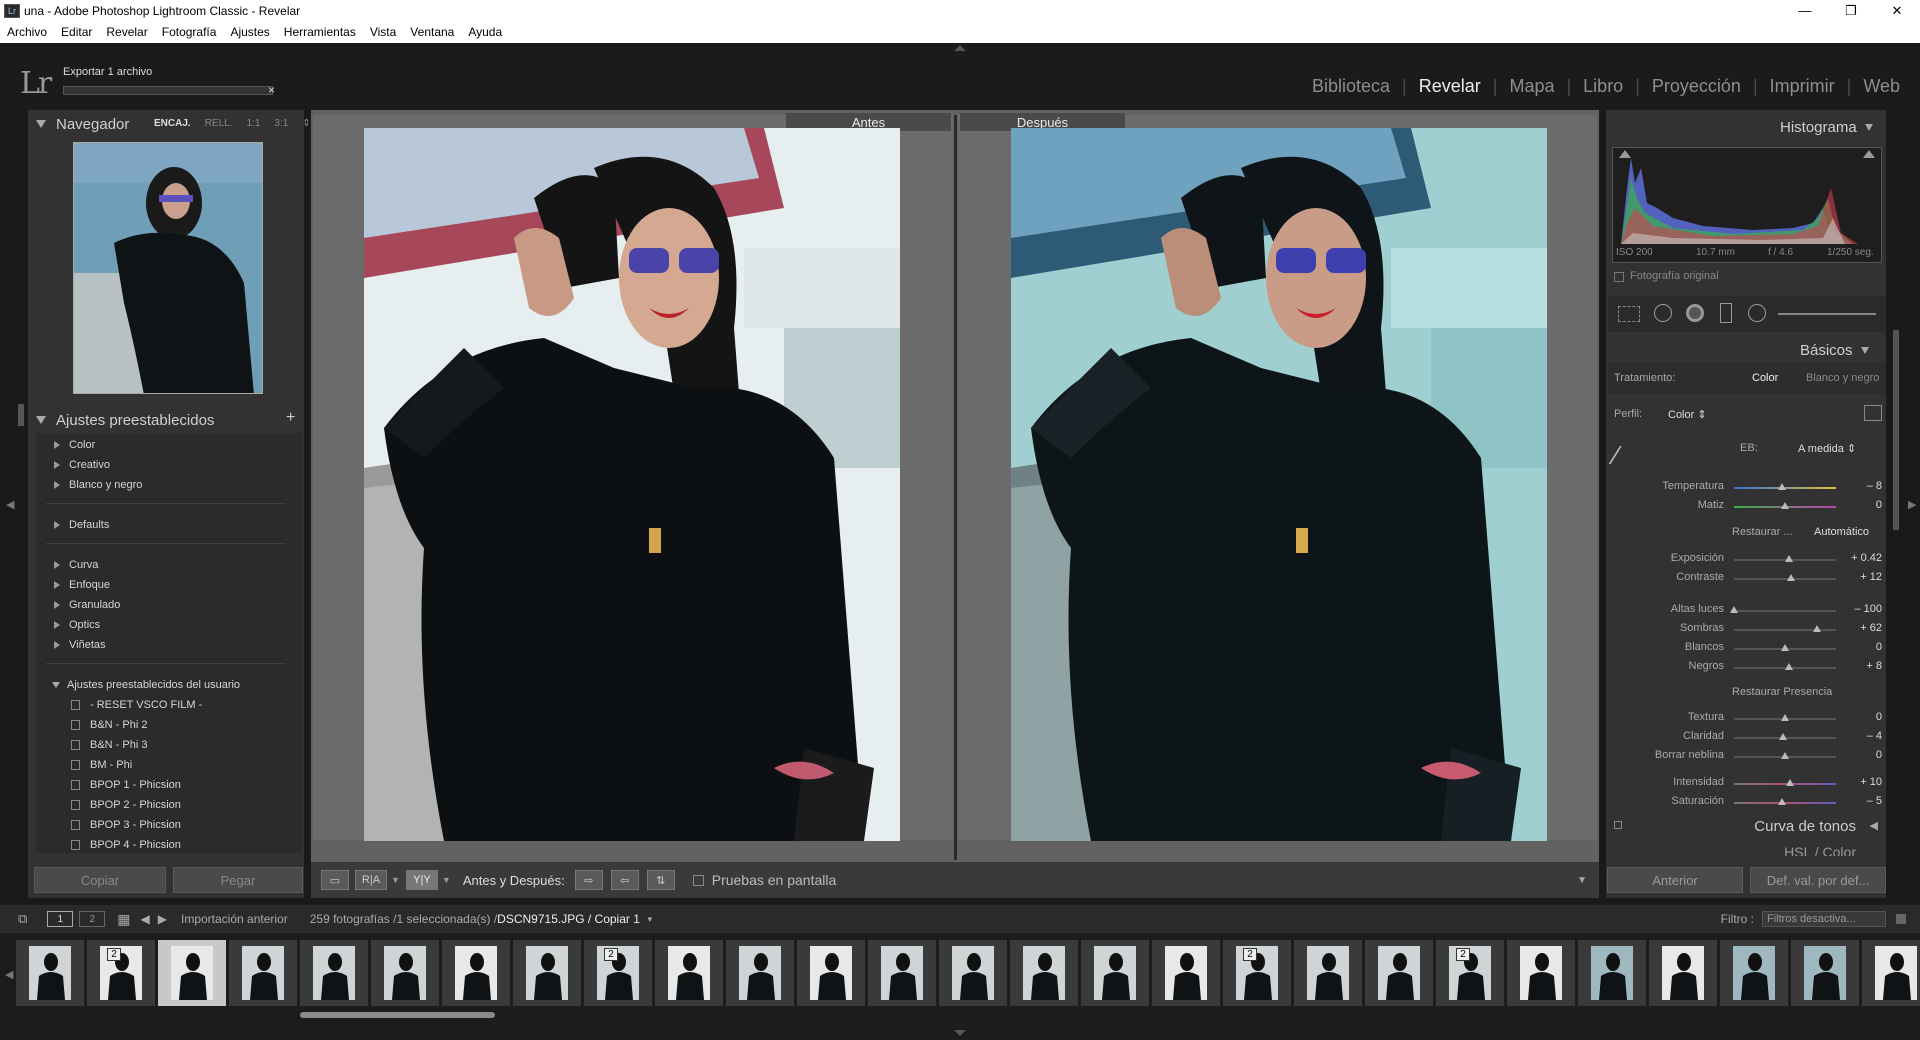  What do you see at coordinates (1531, 86) in the screenshot?
I see `module-mapa: Mapa` at bounding box center [1531, 86].